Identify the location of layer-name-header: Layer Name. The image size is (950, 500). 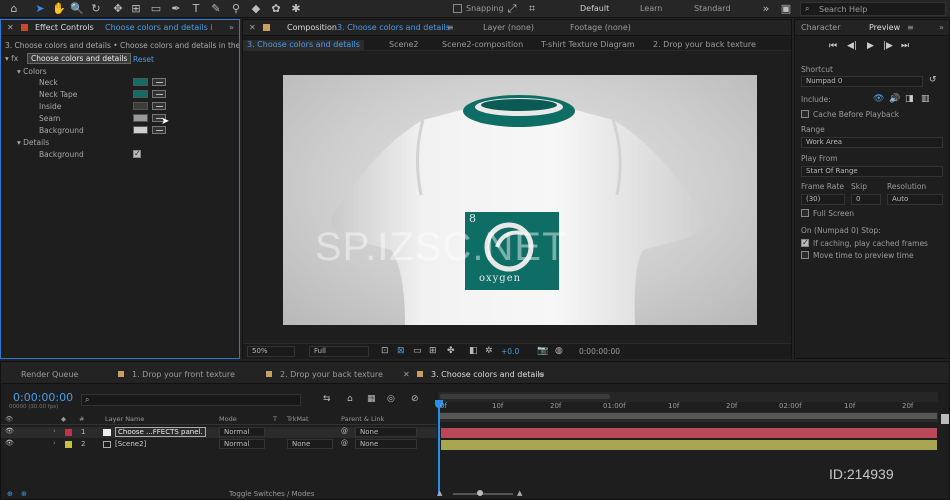
(124, 419).